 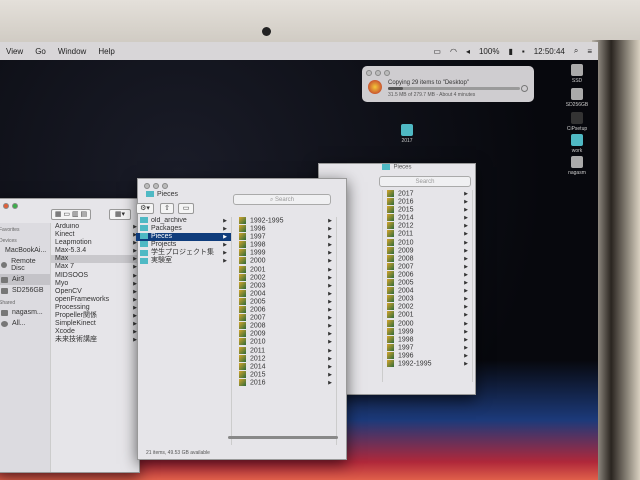 I want to click on list-item: old_archive ▶, so click(x=183, y=221).